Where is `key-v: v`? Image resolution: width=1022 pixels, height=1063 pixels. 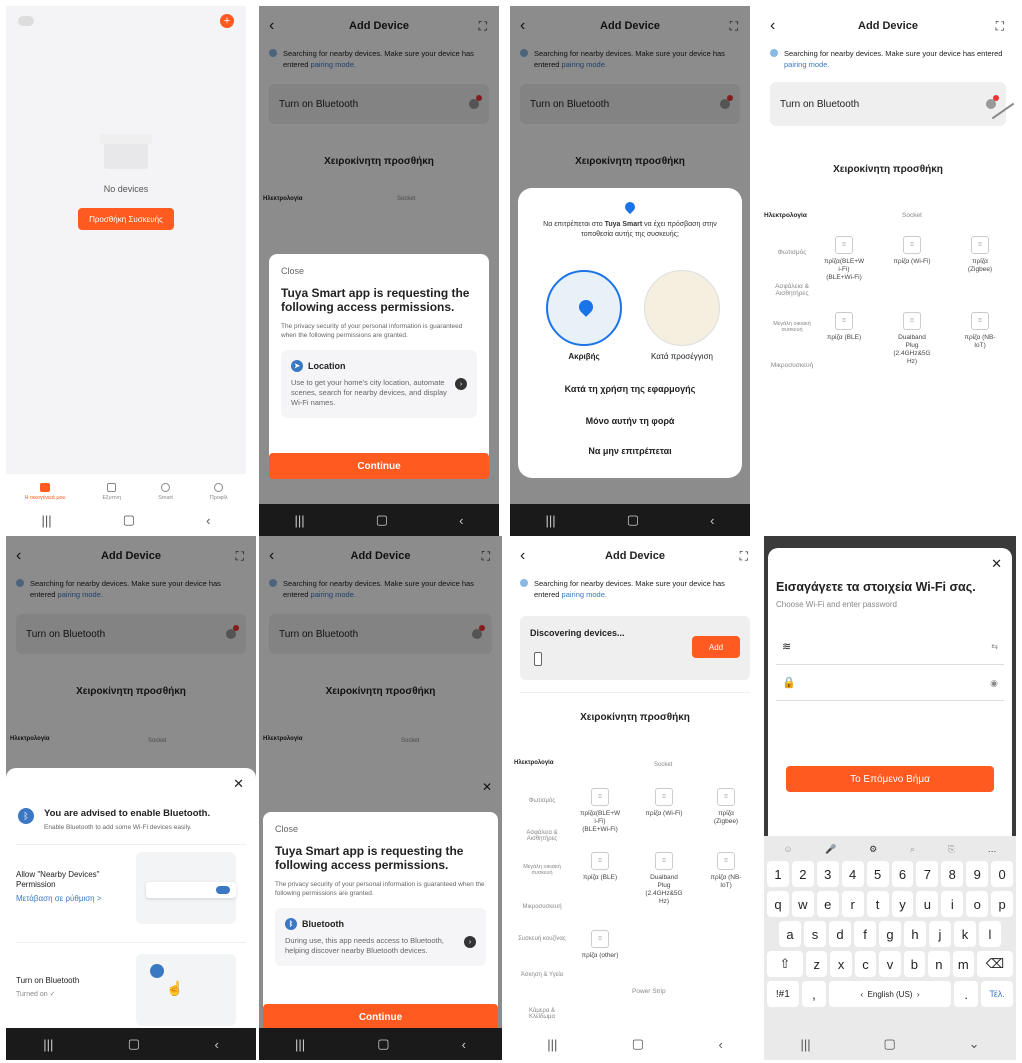
key-v: v is located at coordinates (890, 964).